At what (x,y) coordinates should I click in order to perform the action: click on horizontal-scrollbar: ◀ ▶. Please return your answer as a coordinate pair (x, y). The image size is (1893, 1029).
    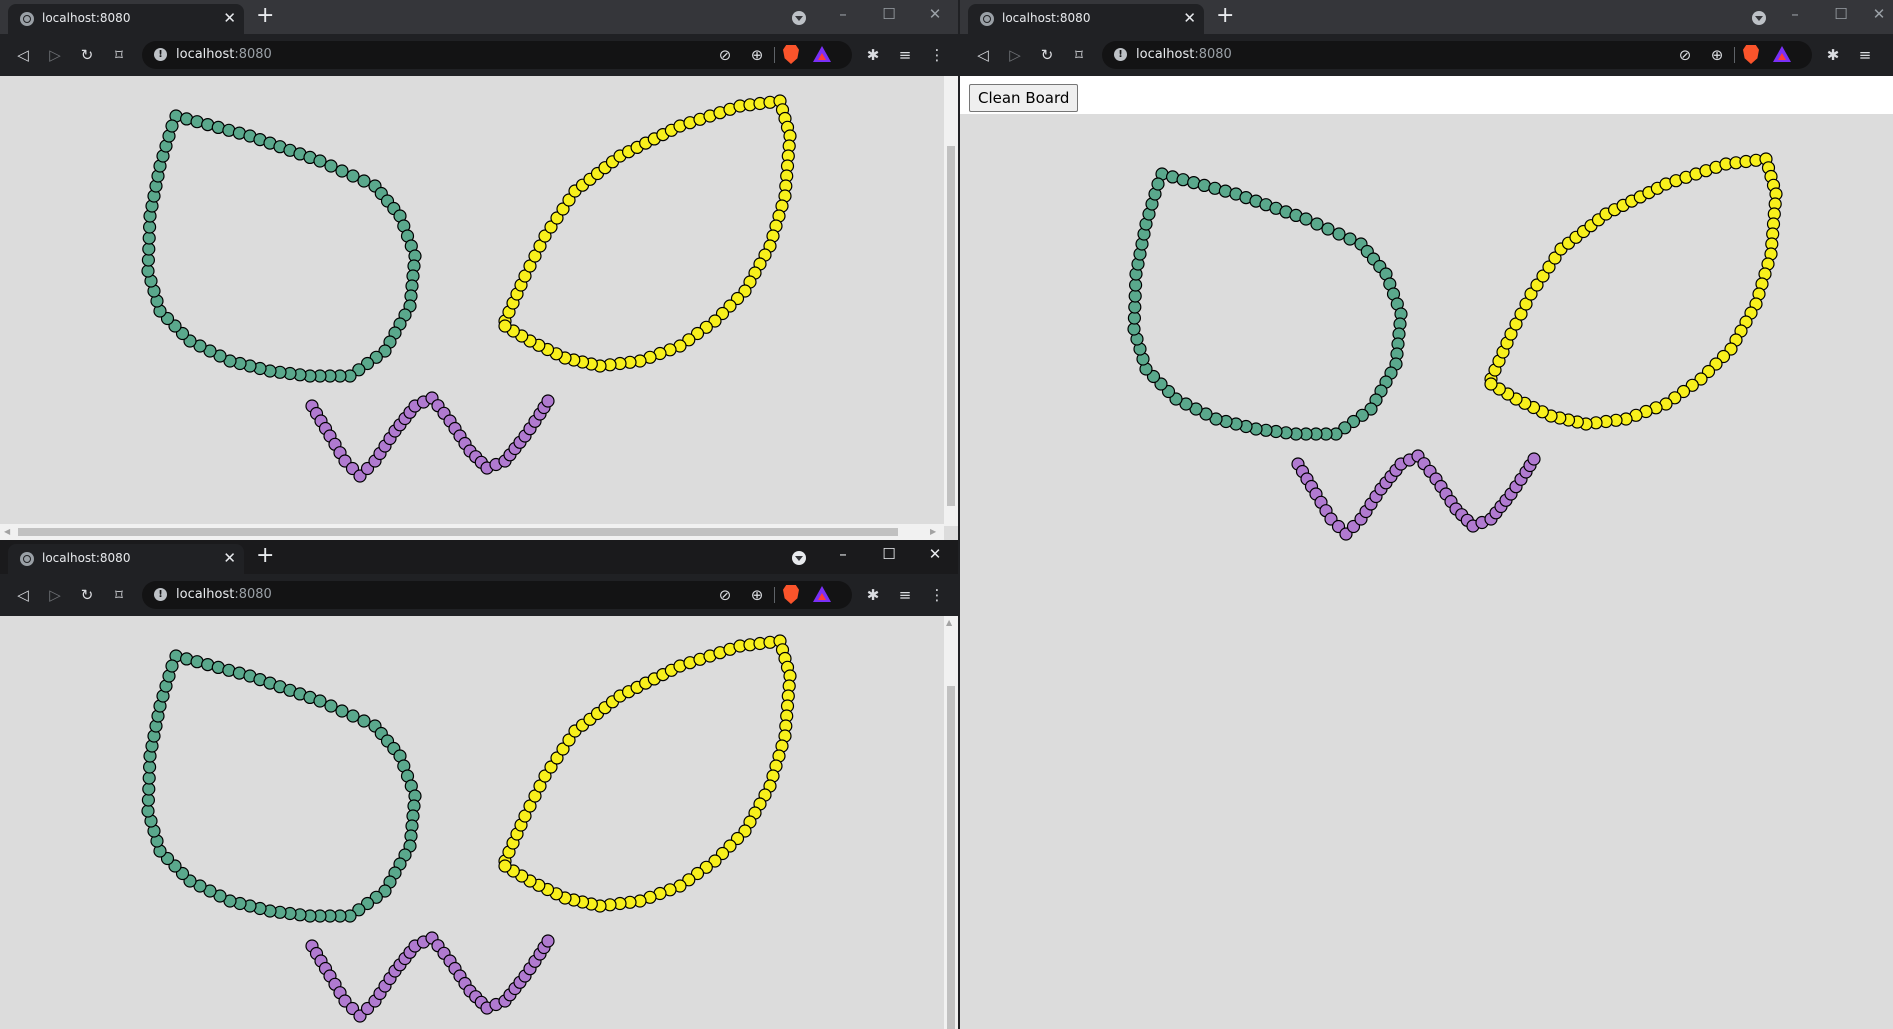
    Looking at the image, I should click on (472, 532).